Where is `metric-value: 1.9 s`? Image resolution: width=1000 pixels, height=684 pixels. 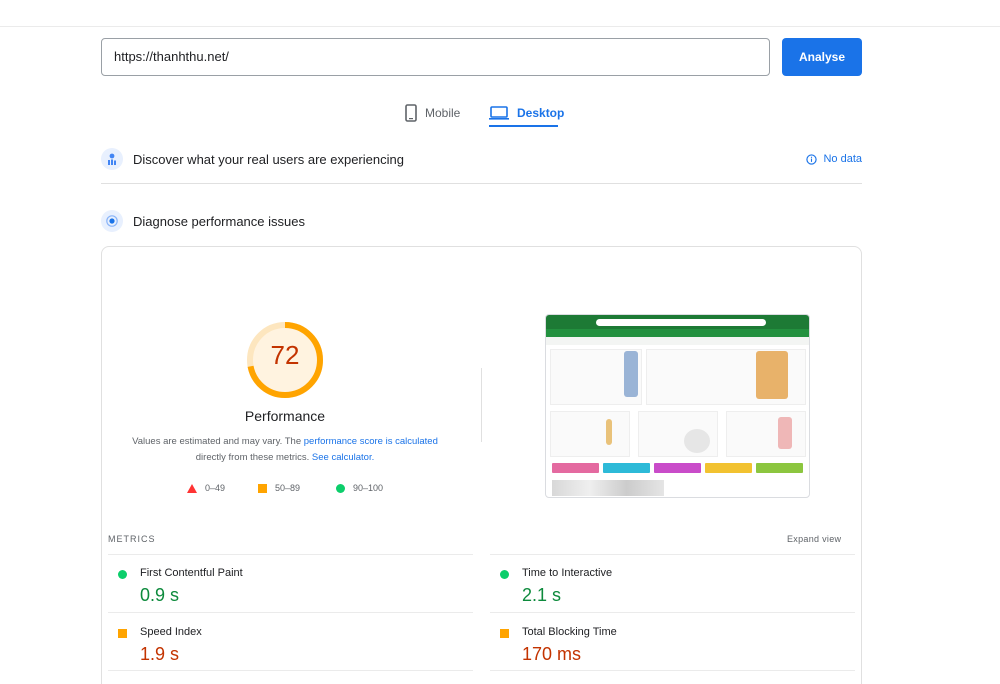
metric-value: 1.9 s is located at coordinates (160, 654).